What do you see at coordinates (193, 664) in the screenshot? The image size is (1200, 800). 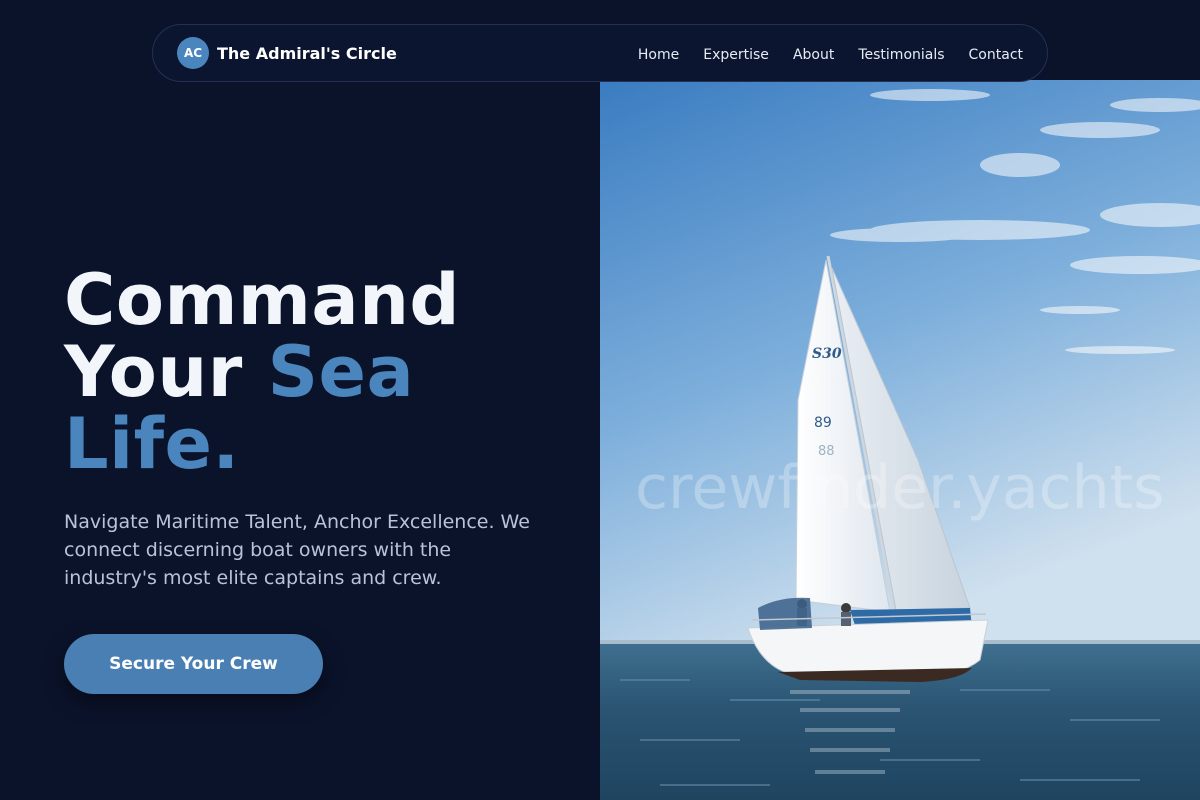 I see `secure-your-crew-button: Secure Your Crew` at bounding box center [193, 664].